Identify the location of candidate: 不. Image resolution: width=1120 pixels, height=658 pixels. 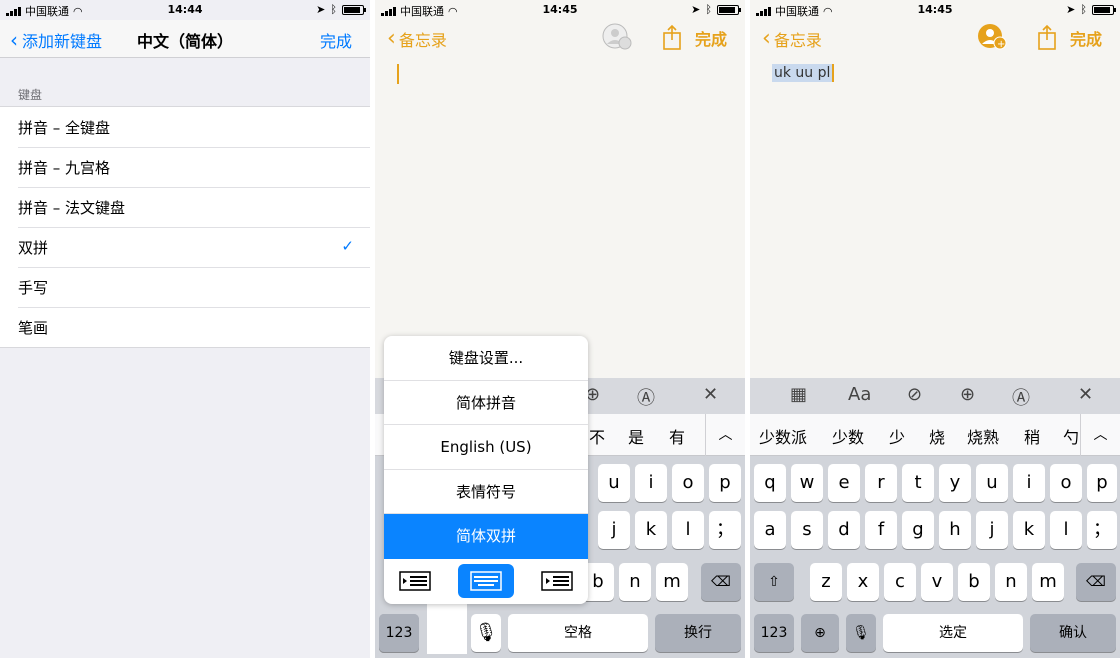
(597, 436).